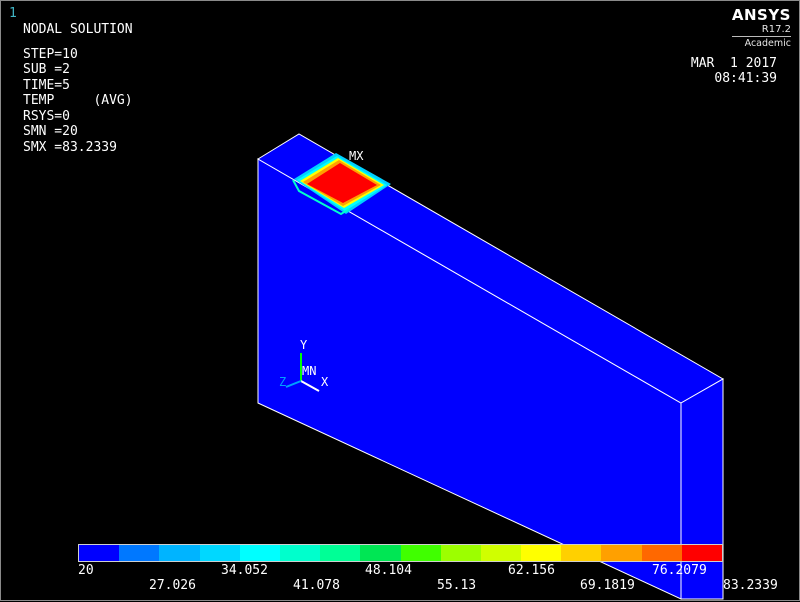 The image size is (800, 602). Describe the element at coordinates (172, 585) in the screenshot. I see `legend-tick: 27.026` at that location.